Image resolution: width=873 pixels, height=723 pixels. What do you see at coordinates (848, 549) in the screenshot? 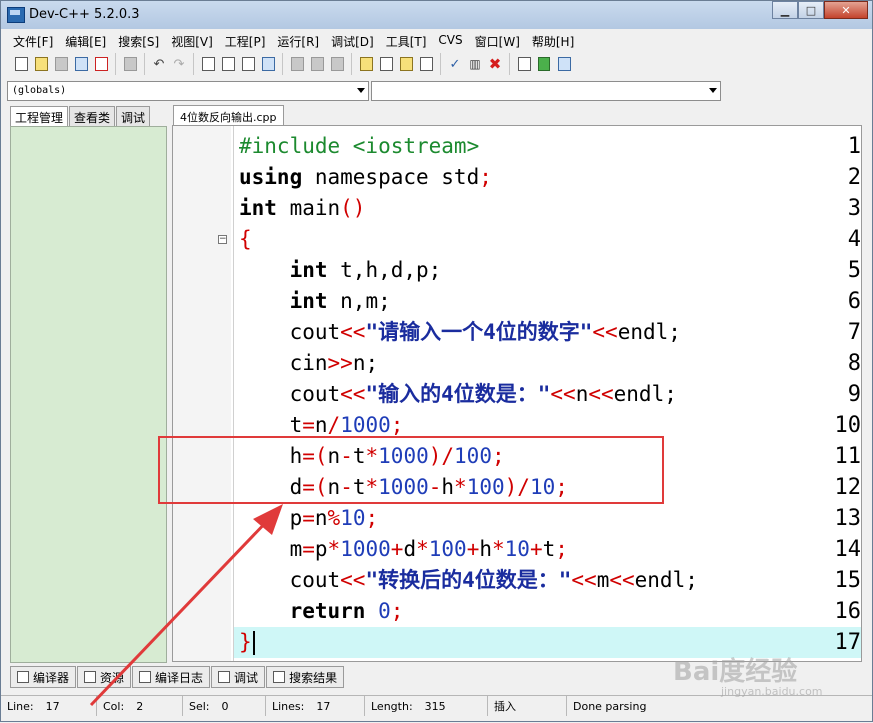
I see `line-number: 14` at bounding box center [848, 549].